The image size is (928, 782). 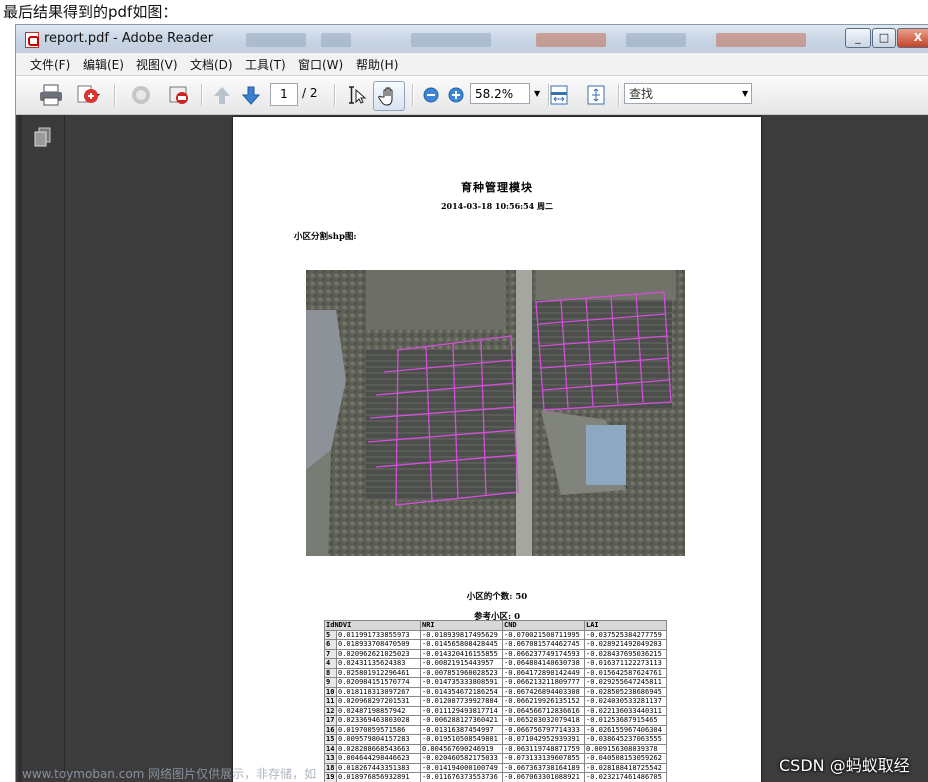 What do you see at coordinates (844, 764) in the screenshot?
I see `csdn-watermark: CSDN @蚂蚁取经` at bounding box center [844, 764].